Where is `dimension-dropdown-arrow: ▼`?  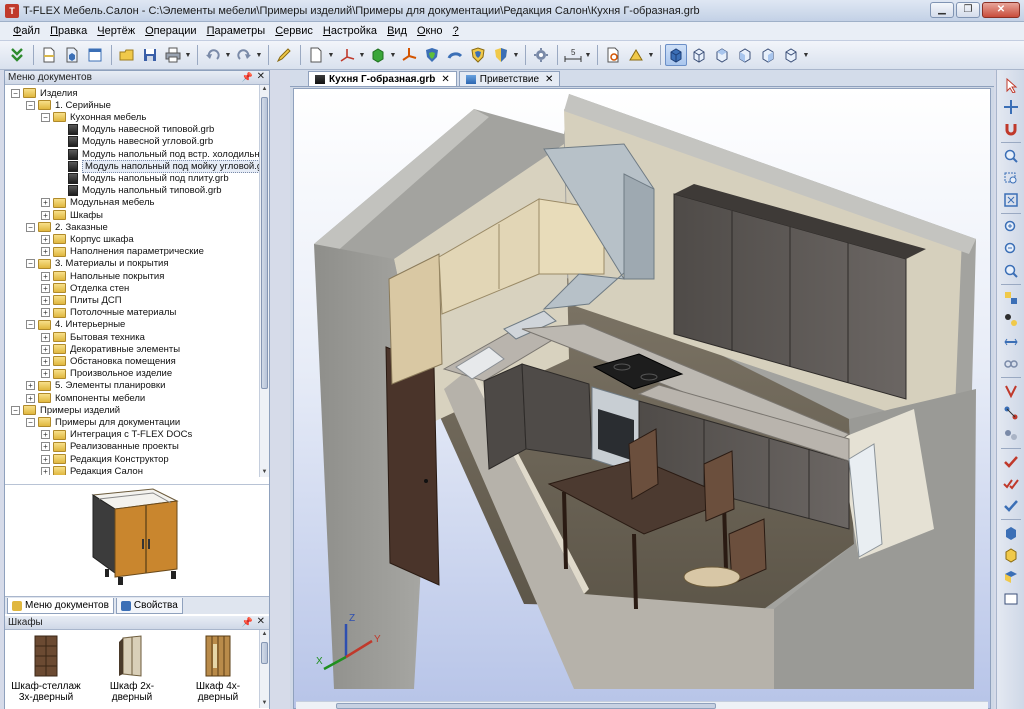 dimension-dropdown-arrow: ▼ is located at coordinates (588, 55).